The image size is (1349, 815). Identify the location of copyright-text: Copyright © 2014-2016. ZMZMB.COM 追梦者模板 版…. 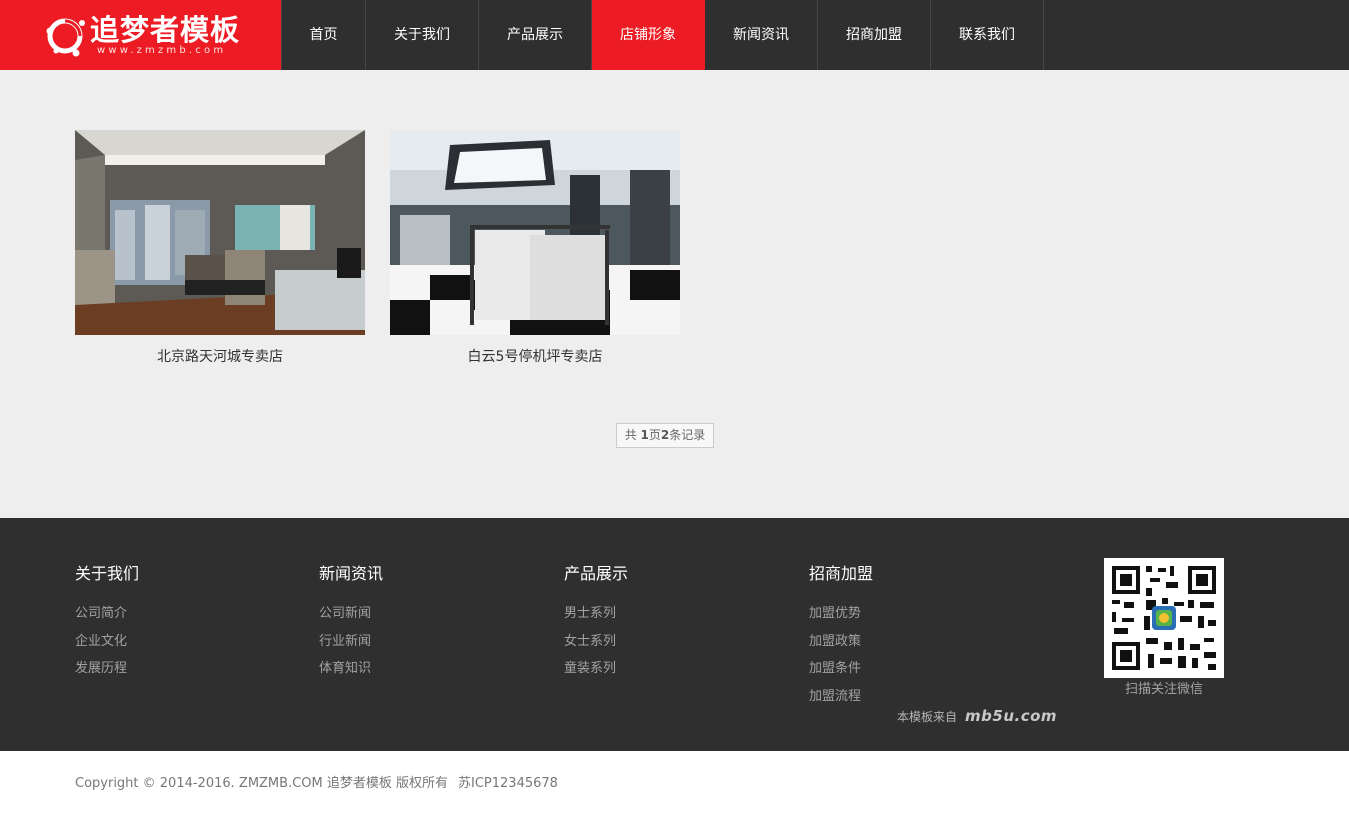
(261, 783).